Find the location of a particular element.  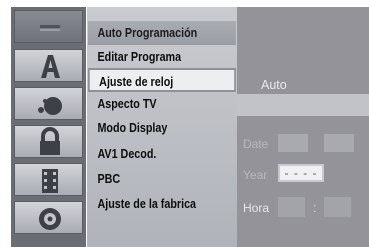

language-a-icon is located at coordinates (48, 65).